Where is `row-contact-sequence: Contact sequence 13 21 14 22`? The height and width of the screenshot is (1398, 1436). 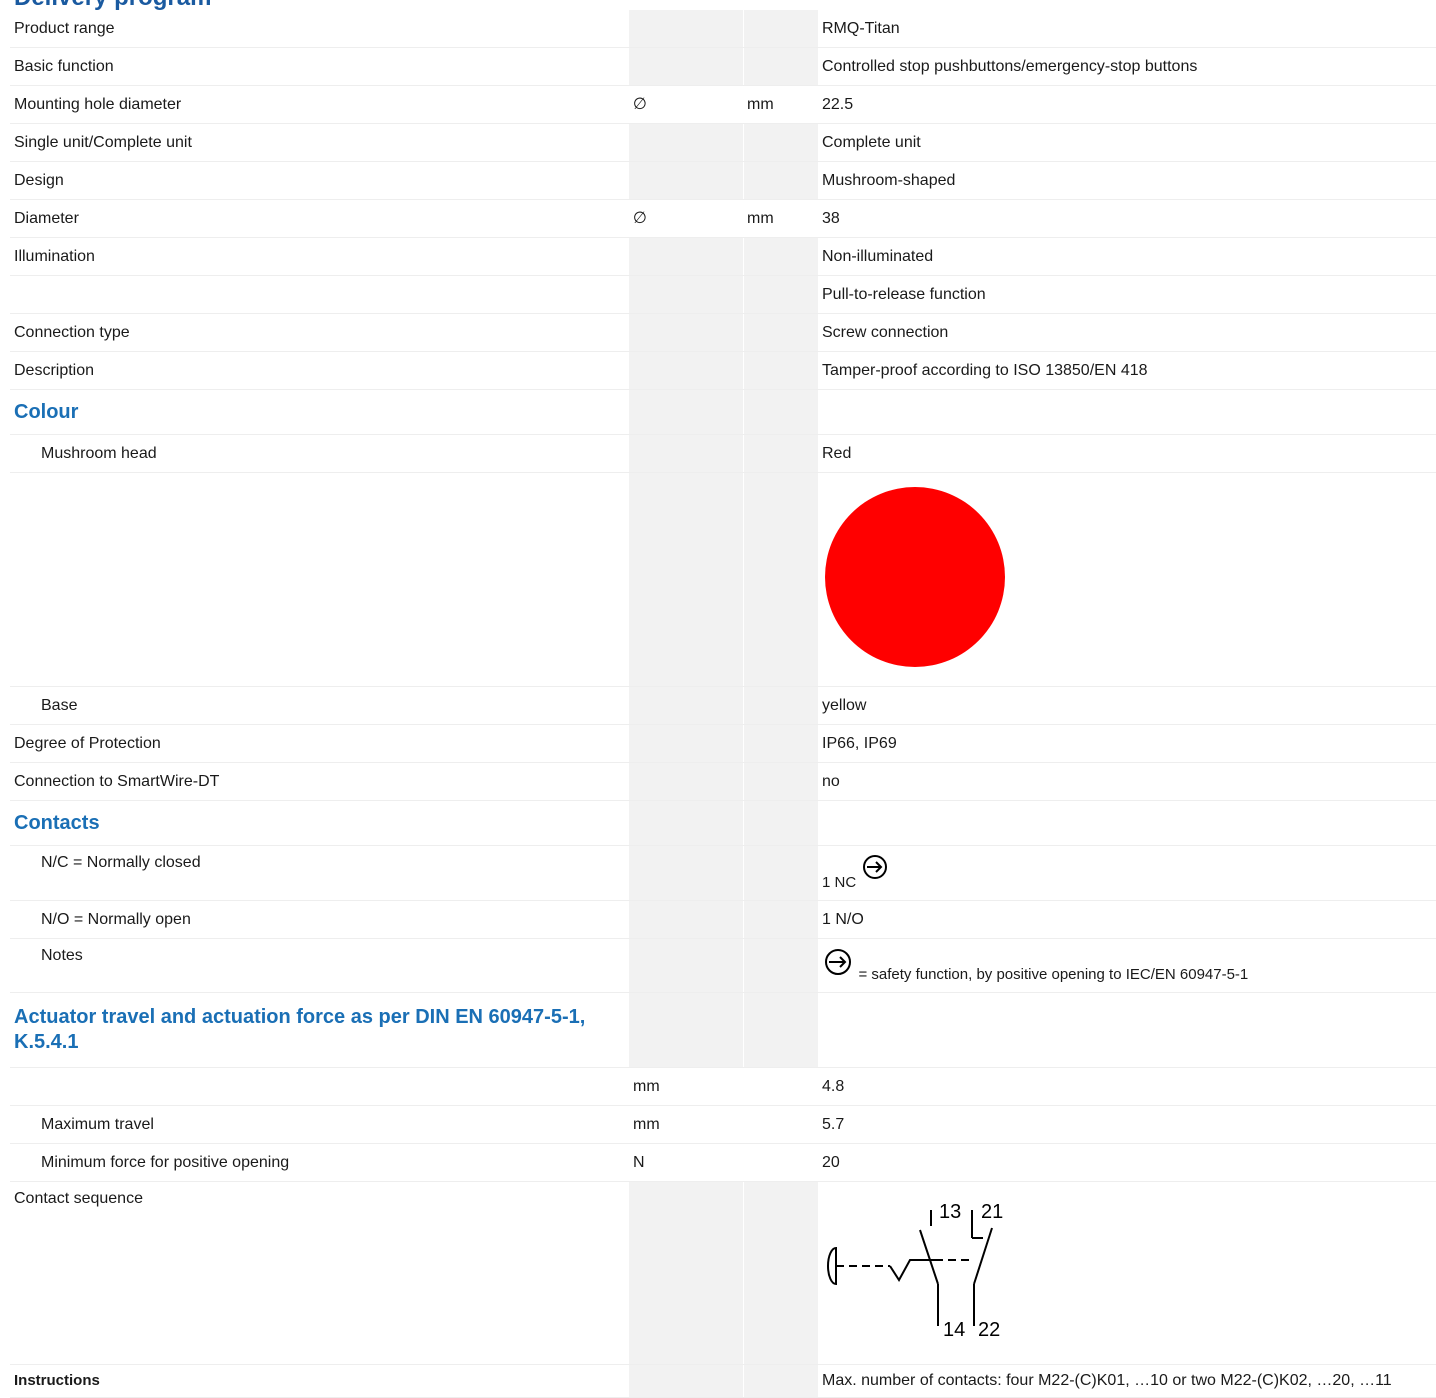 row-contact-sequence: Contact sequence 13 21 14 22 is located at coordinates (723, 1273).